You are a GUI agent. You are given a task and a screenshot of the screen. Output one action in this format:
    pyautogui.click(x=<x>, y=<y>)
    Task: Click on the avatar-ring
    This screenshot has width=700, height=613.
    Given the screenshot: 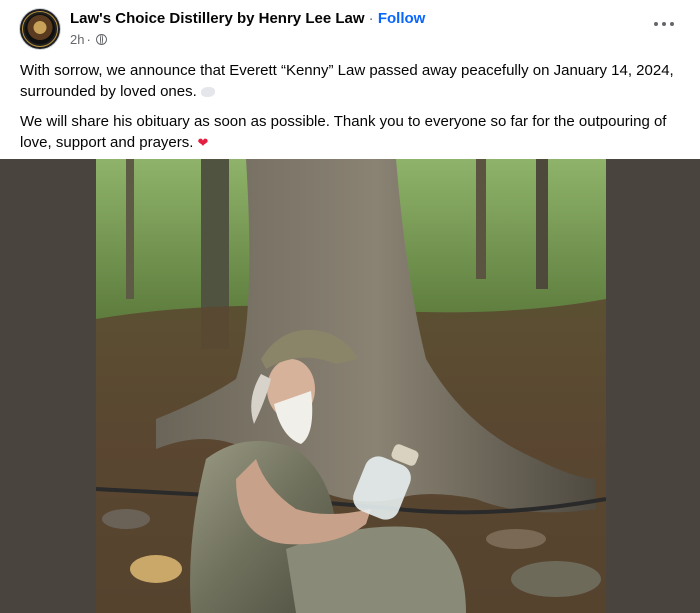 What is the action you would take?
    pyautogui.click(x=40, y=29)
    